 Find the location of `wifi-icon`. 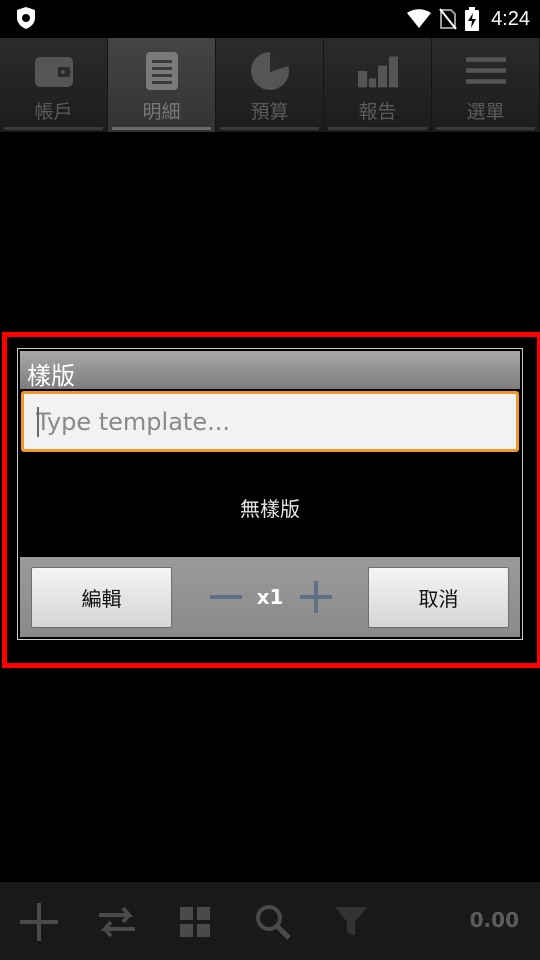

wifi-icon is located at coordinates (419, 18).